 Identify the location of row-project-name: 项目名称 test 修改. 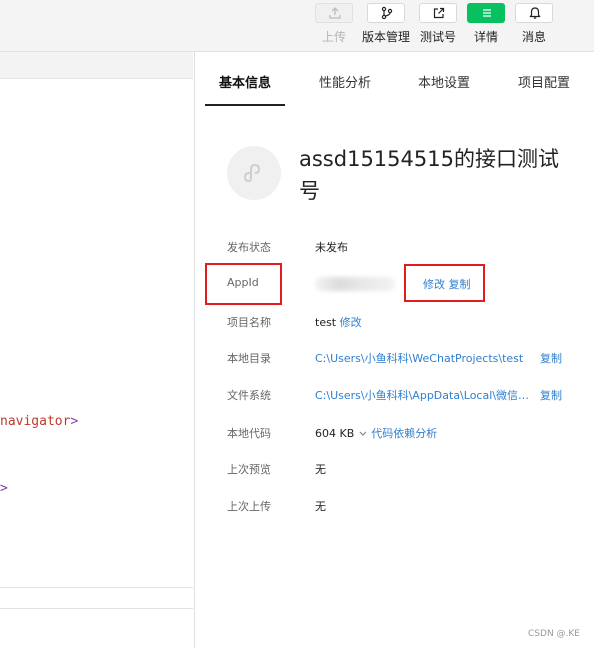
(407, 322).